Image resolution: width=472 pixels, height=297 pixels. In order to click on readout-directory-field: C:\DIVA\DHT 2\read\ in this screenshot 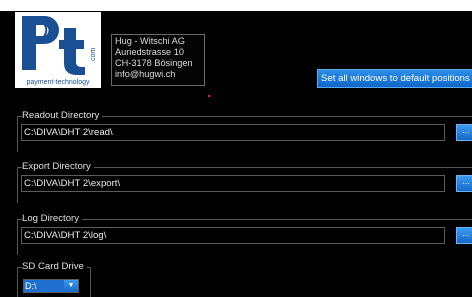, I will do `click(233, 132)`.